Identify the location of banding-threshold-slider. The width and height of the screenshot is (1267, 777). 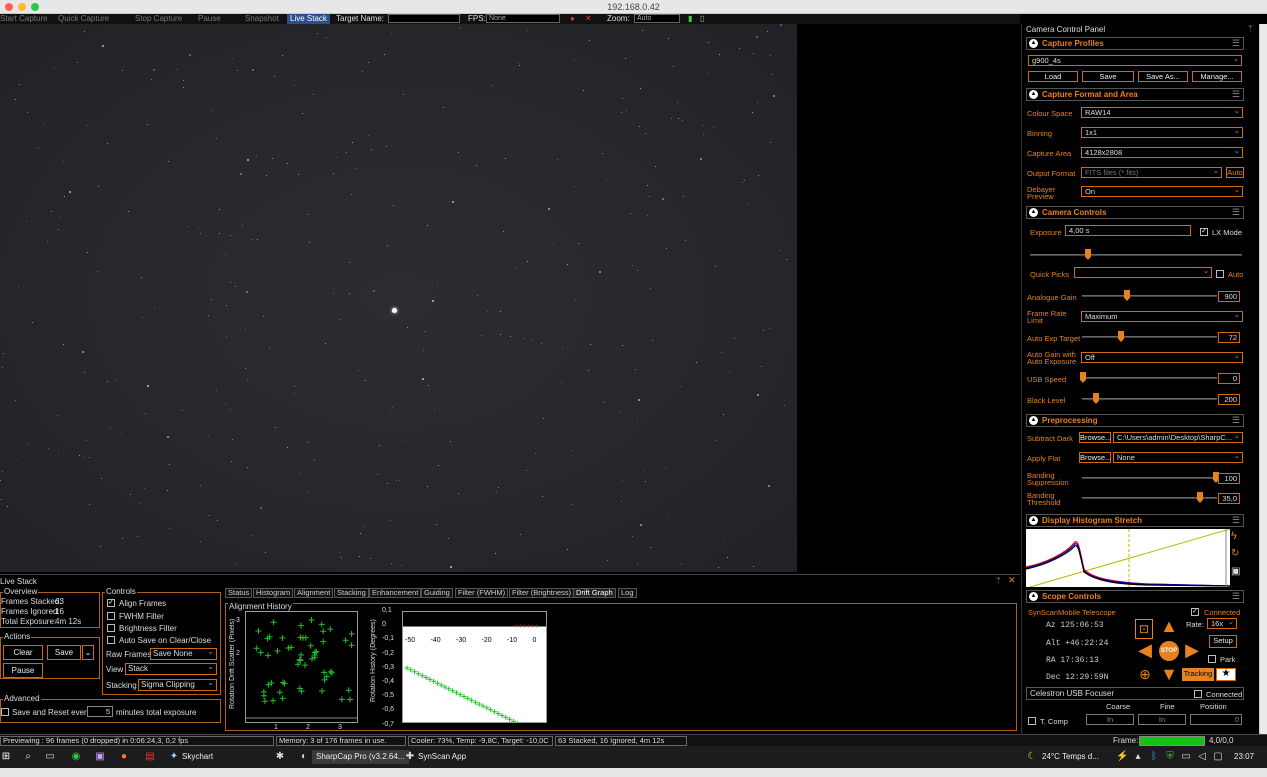
(1149, 498).